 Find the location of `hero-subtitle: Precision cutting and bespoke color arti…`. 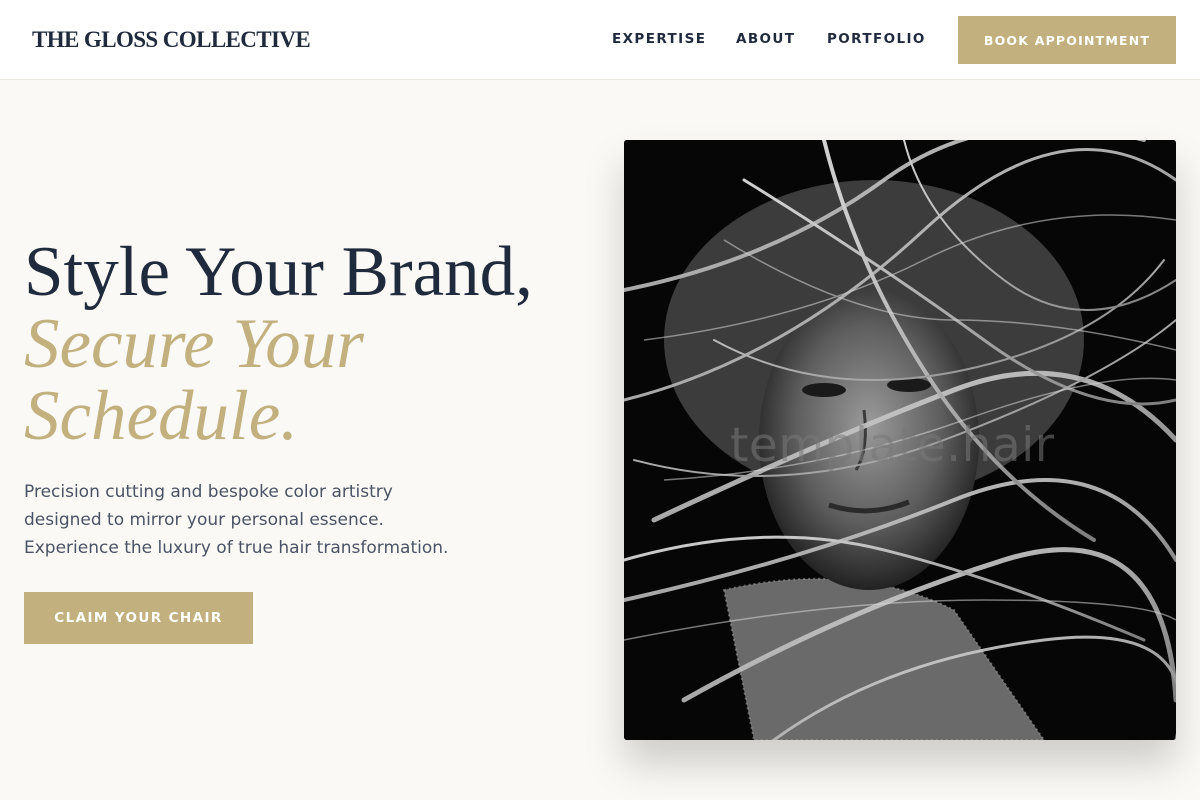

hero-subtitle: Precision cutting and bespoke color arti… is located at coordinates (259, 520).